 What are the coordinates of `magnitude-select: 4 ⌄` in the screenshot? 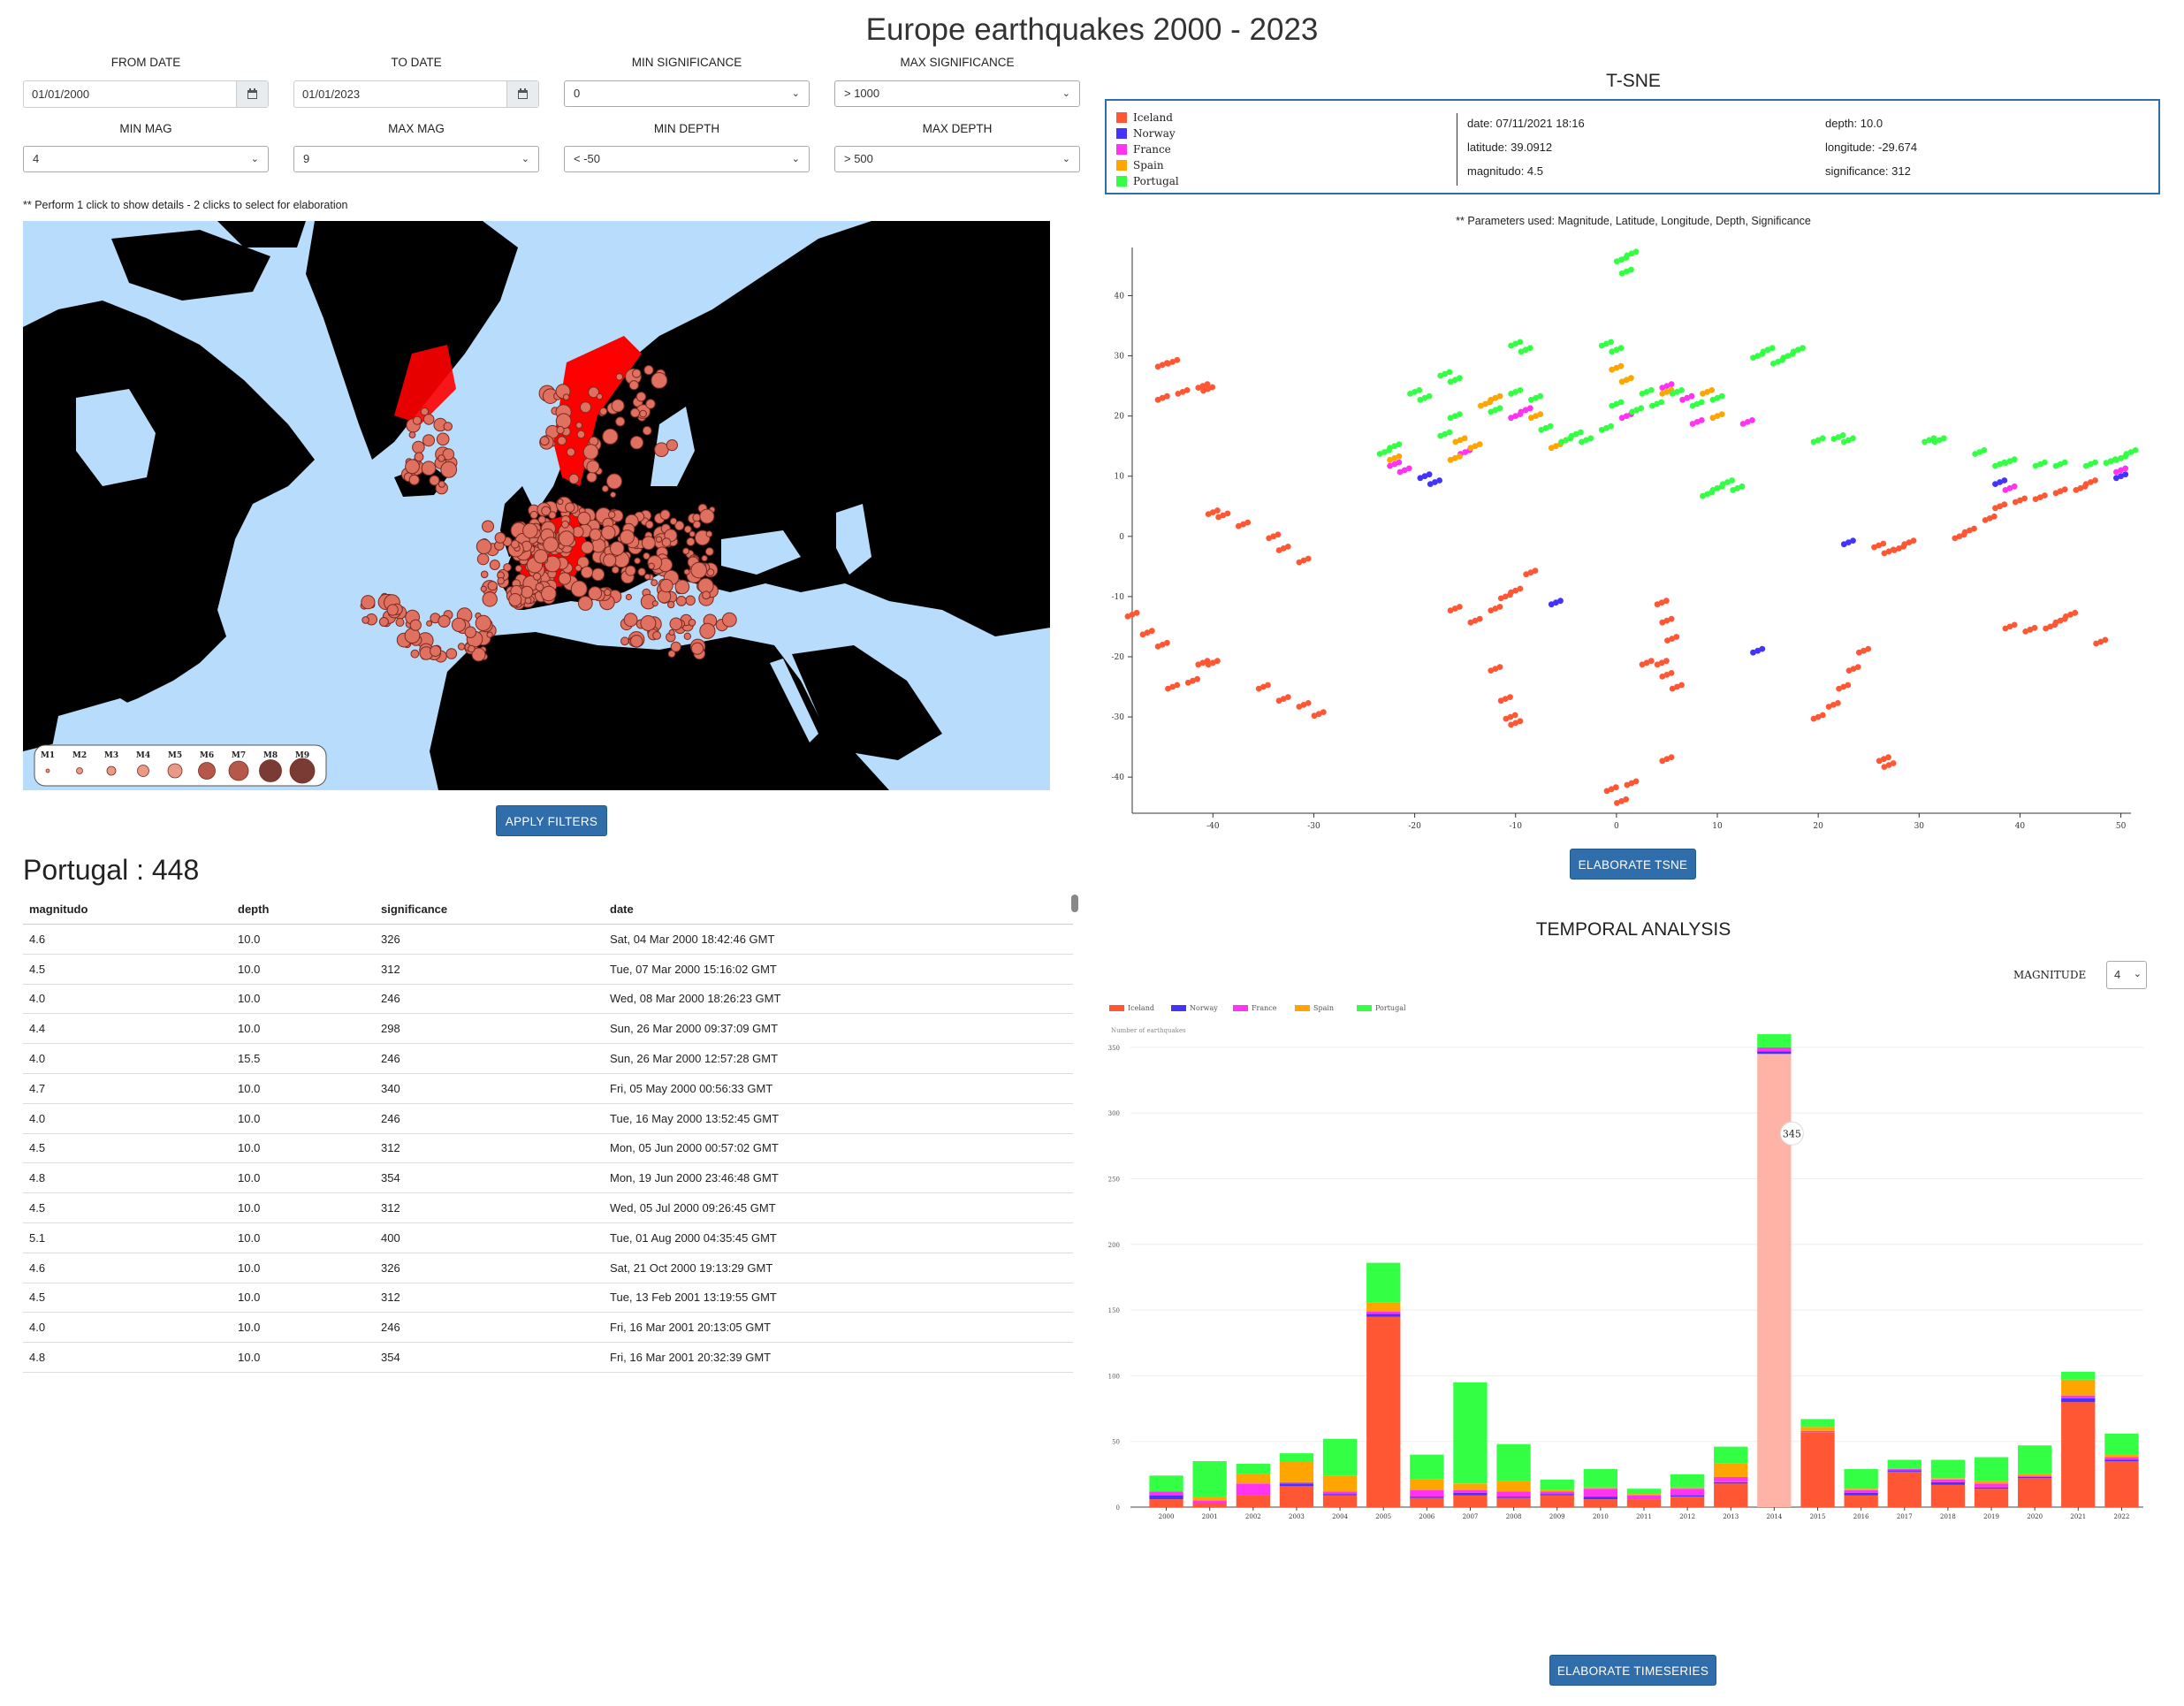 It's located at (2126, 975).